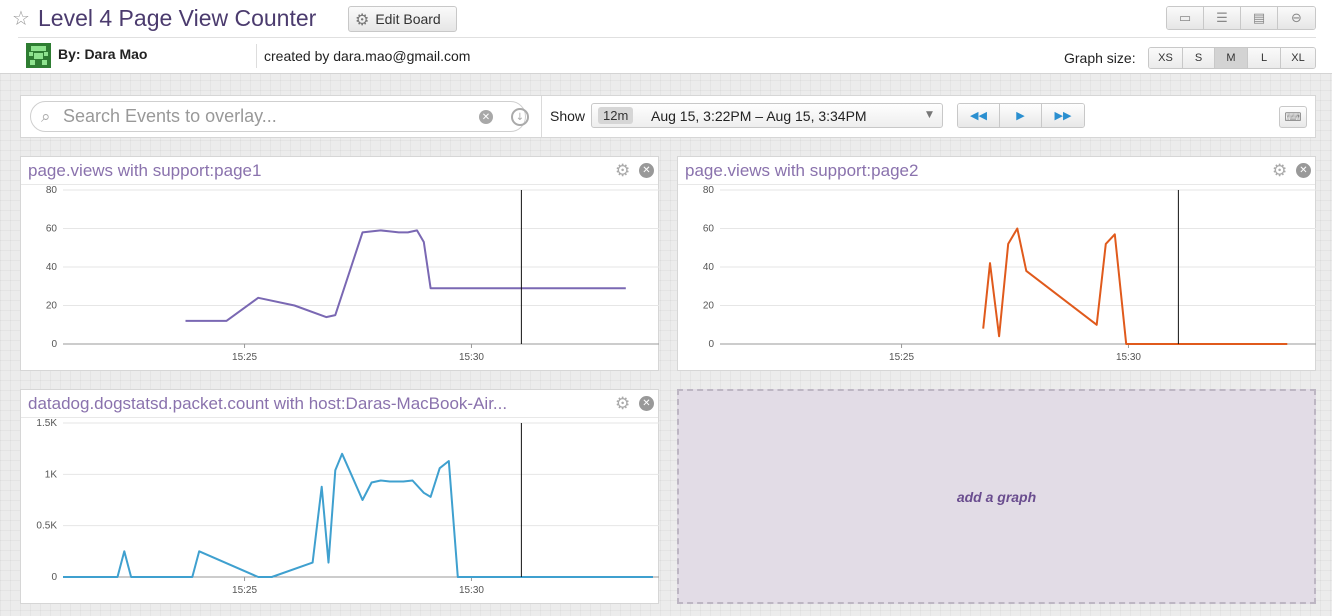  What do you see at coordinates (979, 115) in the screenshot?
I see `rewind-icon: ◀◀` at bounding box center [979, 115].